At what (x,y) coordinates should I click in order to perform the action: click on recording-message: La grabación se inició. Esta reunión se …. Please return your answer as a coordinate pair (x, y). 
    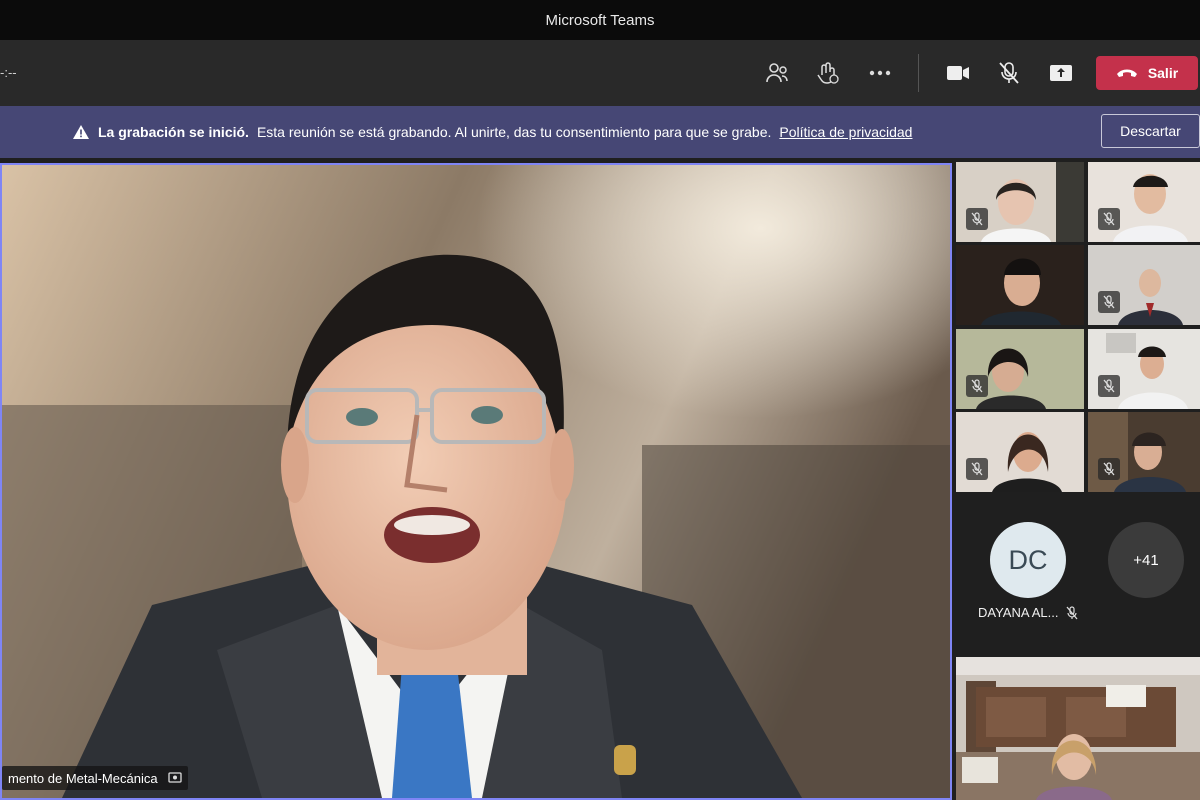
    Looking at the image, I should click on (492, 132).